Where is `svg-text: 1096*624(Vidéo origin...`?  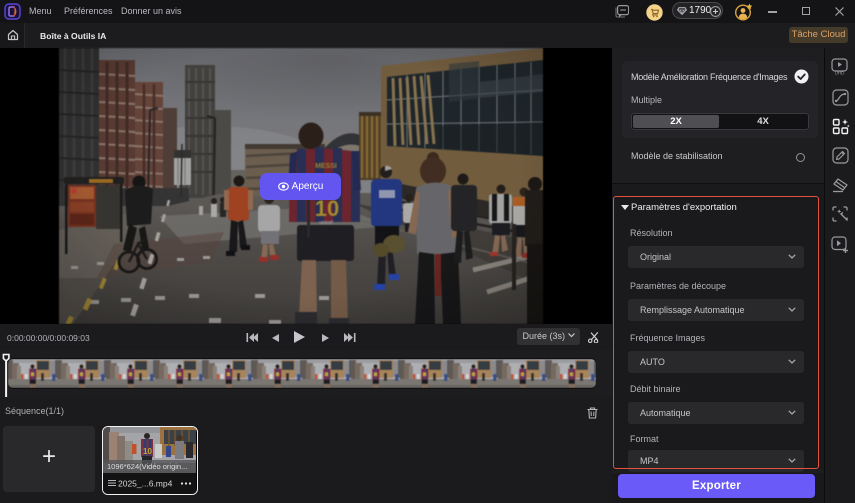
svg-text: 1096*624(Vidéo origin... is located at coordinates (147, 466).